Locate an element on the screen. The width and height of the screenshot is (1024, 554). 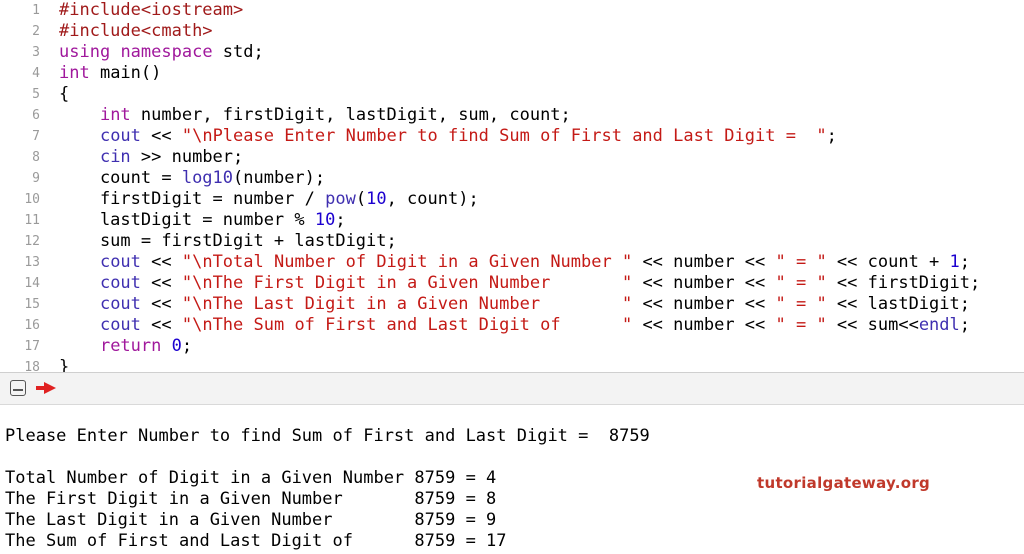
line-number: 3 is located at coordinates (36, 52).